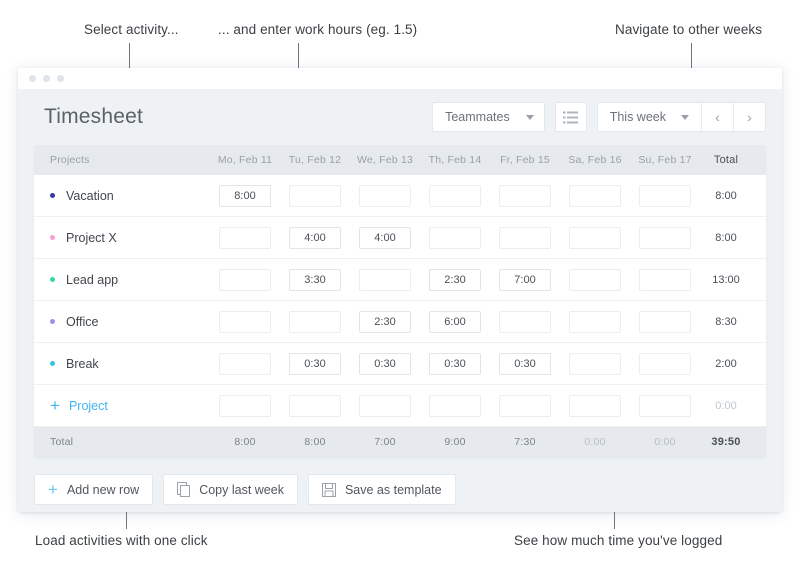 This screenshot has height=570, width=800. Describe the element at coordinates (122, 280) in the screenshot. I see `project-cell: Lead app` at that location.